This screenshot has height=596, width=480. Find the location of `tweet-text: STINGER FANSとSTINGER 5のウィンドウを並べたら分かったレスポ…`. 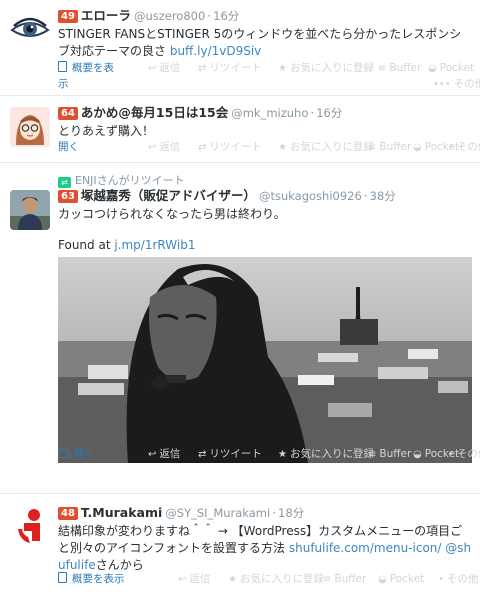

tweet-text: STINGER FANSとSTINGER 5のウィンドウを並べたら分かったレスポ… is located at coordinates (260, 42).